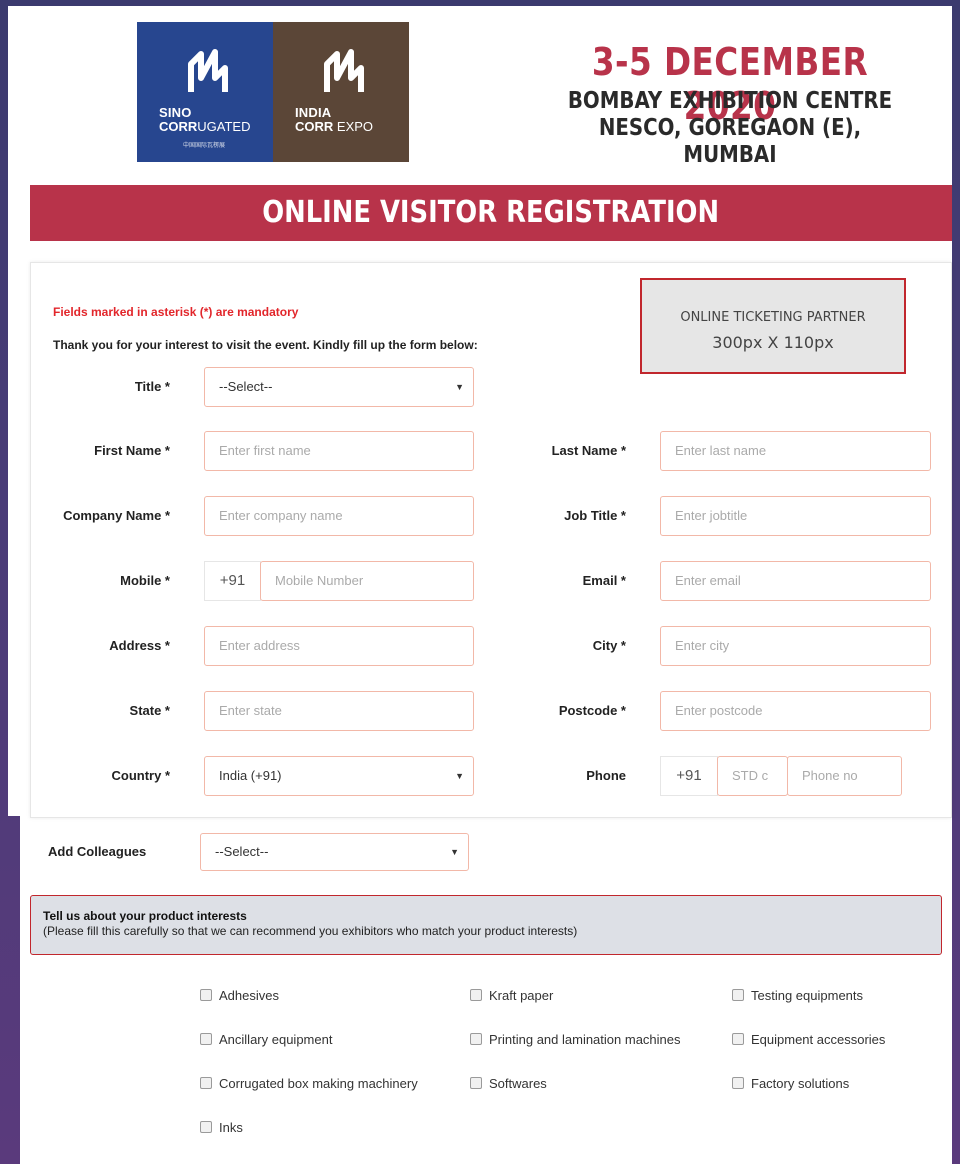 The image size is (960, 1164). I want to click on interest-checkbox-factory-solutions: Factory solutions, so click(790, 1084).